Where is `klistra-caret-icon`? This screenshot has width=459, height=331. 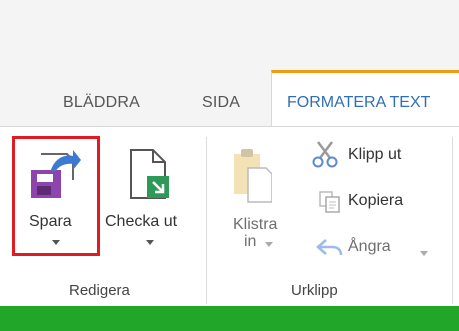
klistra-caret-icon is located at coordinates (269, 244).